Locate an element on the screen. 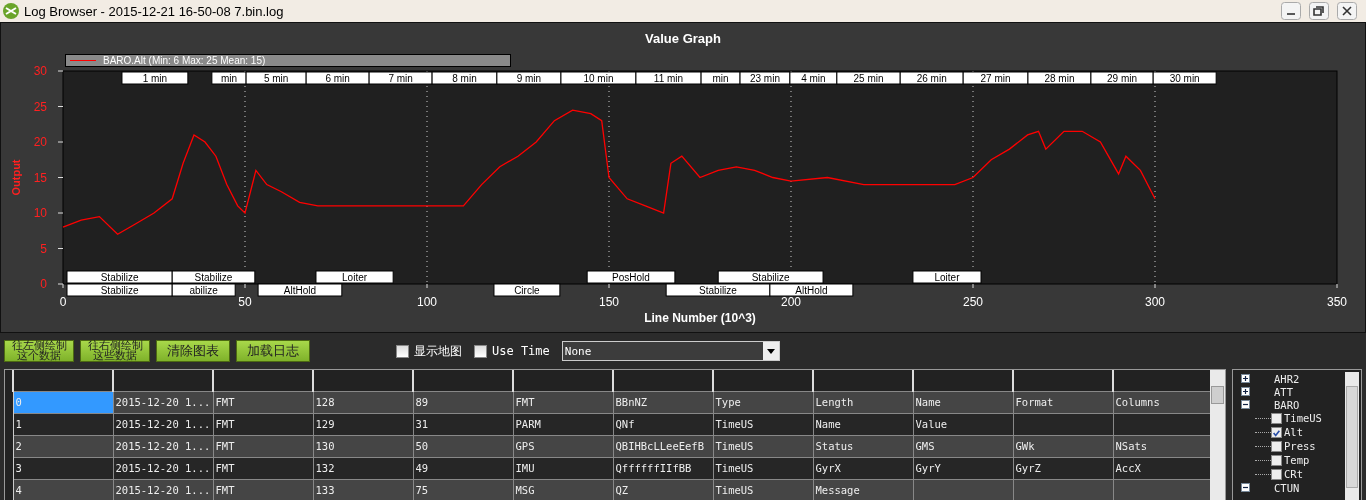 This screenshot has height=500, width=1366. time-marker: 11 min is located at coordinates (668, 78).